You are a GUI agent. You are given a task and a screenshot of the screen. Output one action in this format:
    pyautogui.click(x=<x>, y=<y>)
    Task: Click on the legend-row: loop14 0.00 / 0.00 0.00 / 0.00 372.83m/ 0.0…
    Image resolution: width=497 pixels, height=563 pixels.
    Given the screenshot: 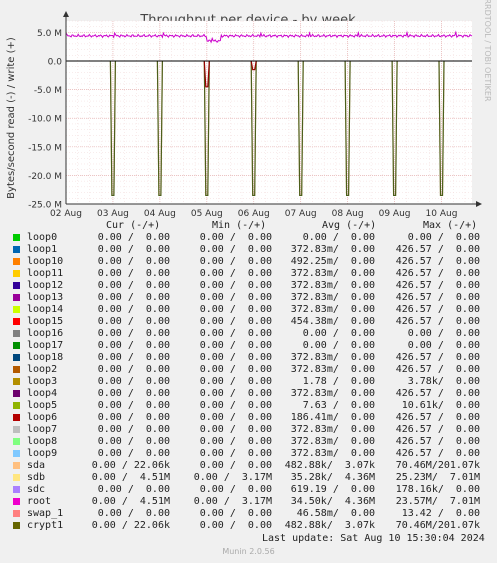 What is the action you would take?
    pyautogui.click(x=248, y=310)
    